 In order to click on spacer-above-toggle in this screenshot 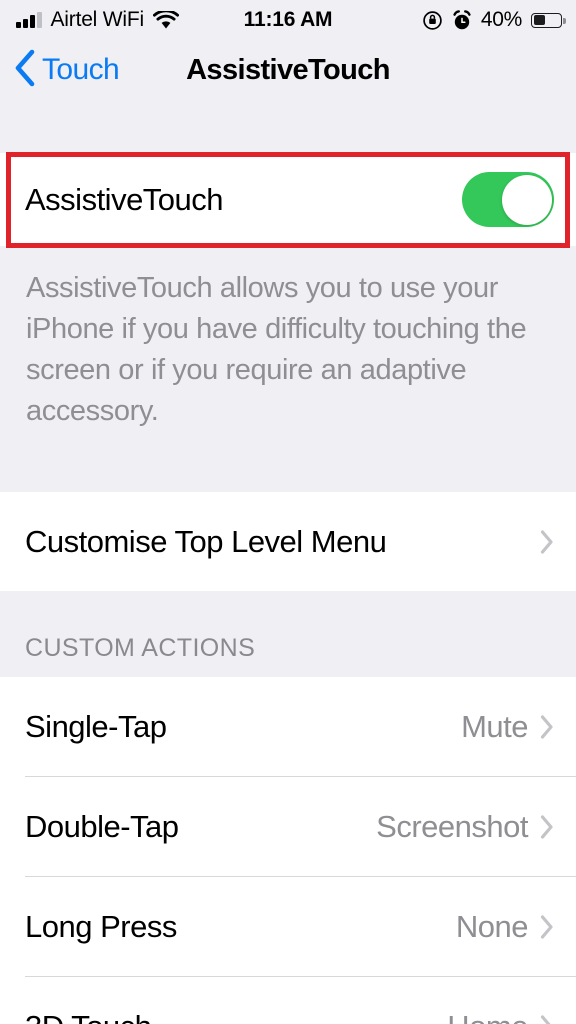, I will do `click(288, 126)`.